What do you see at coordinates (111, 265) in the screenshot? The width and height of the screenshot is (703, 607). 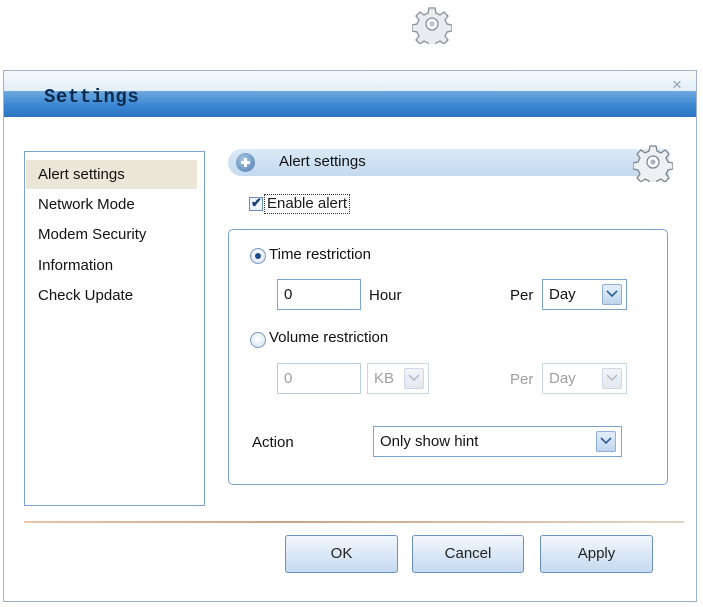 I see `nav-item-information: Information` at bounding box center [111, 265].